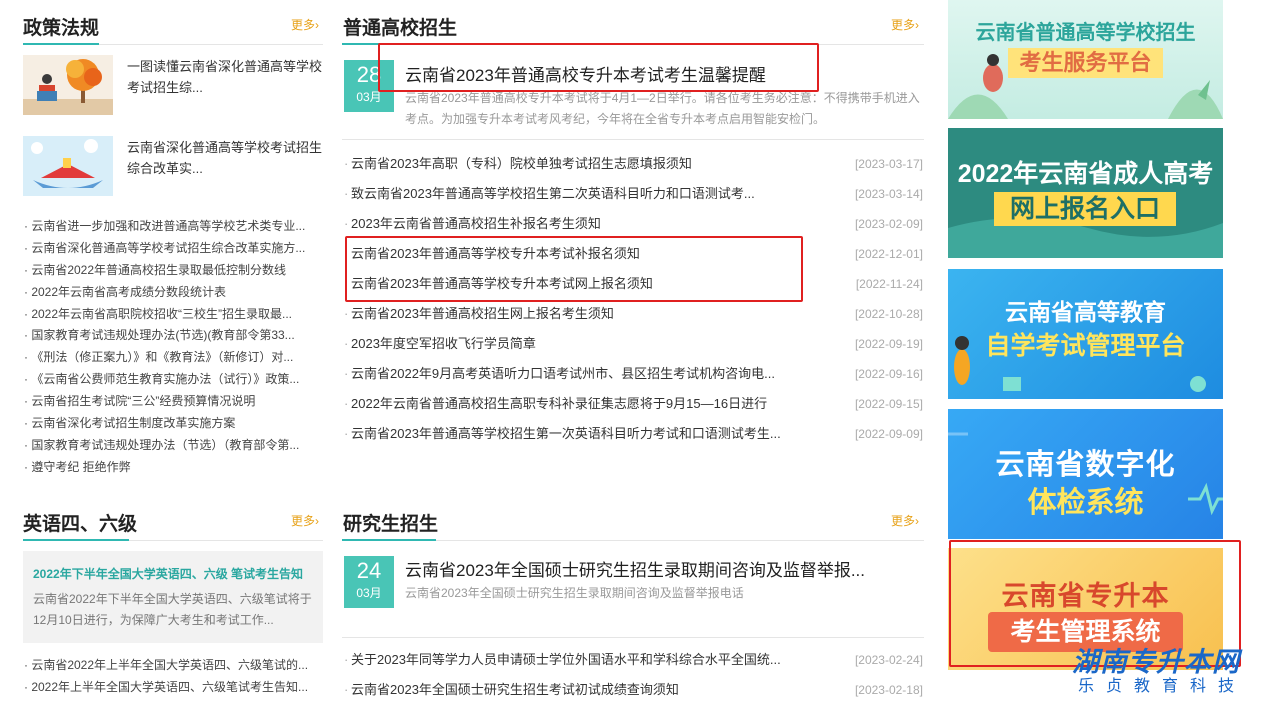  I want to click on news-date: [2022-11-24], so click(889, 284).